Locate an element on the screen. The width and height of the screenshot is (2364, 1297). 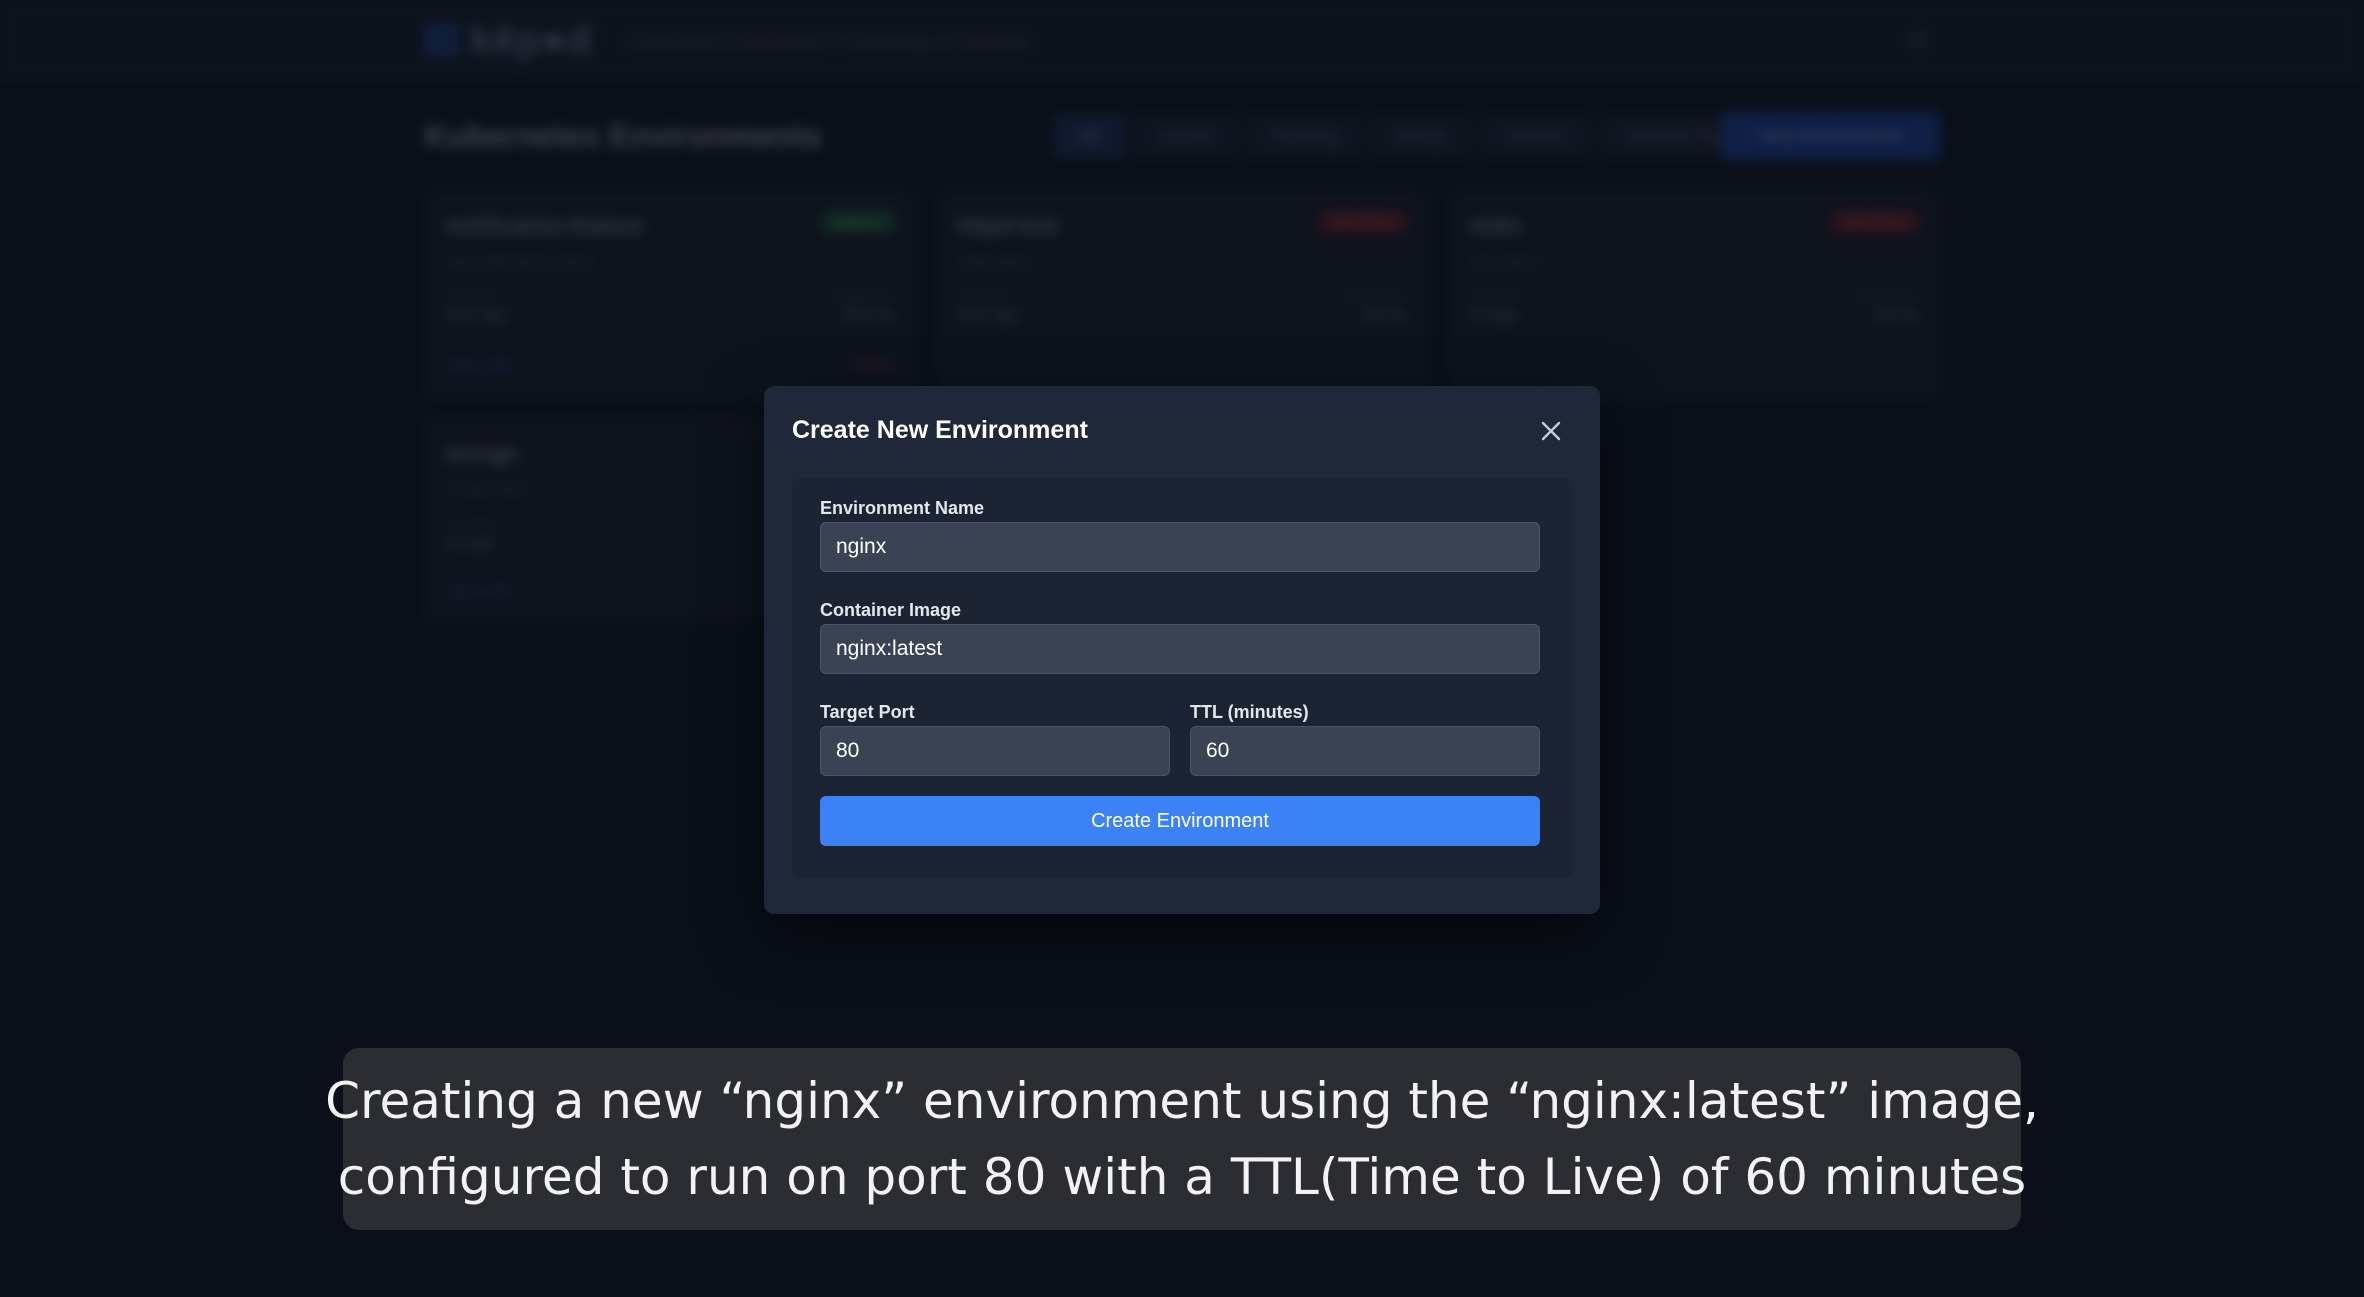
close-button is located at coordinates (1551, 431).